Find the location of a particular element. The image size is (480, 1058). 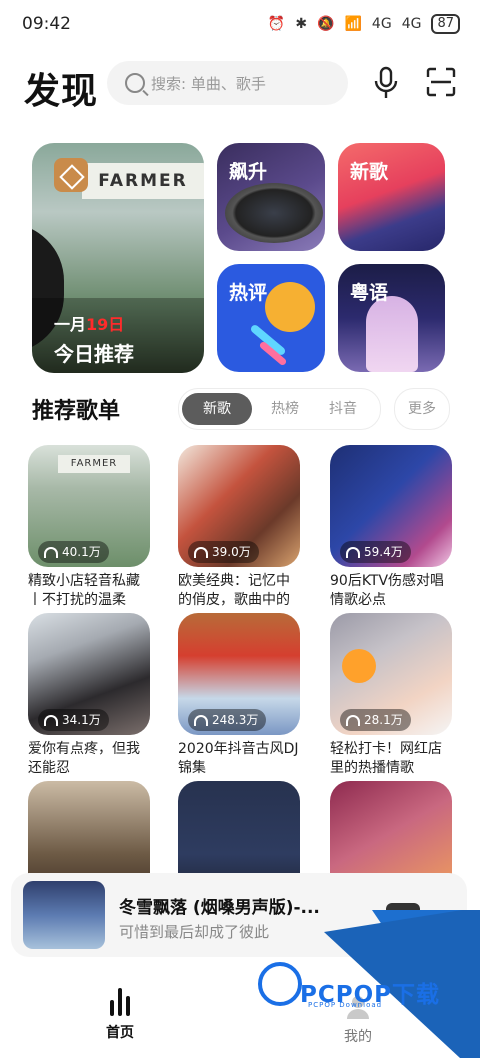

tab-hot: 热榜 is located at coordinates (285, 409).